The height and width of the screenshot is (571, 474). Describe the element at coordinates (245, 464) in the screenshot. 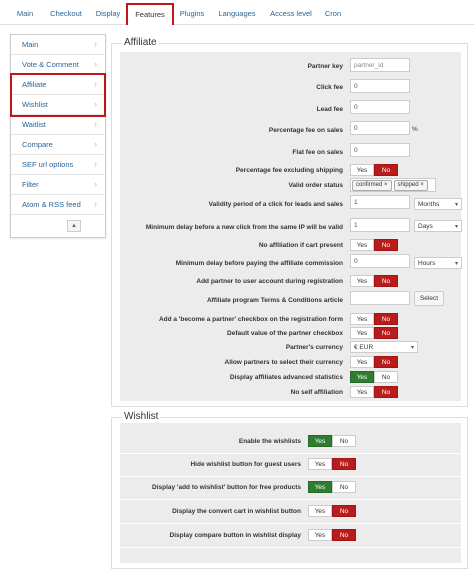

I see `hide-wishlist-guest-label: Hide wishlist button for guest users` at that location.